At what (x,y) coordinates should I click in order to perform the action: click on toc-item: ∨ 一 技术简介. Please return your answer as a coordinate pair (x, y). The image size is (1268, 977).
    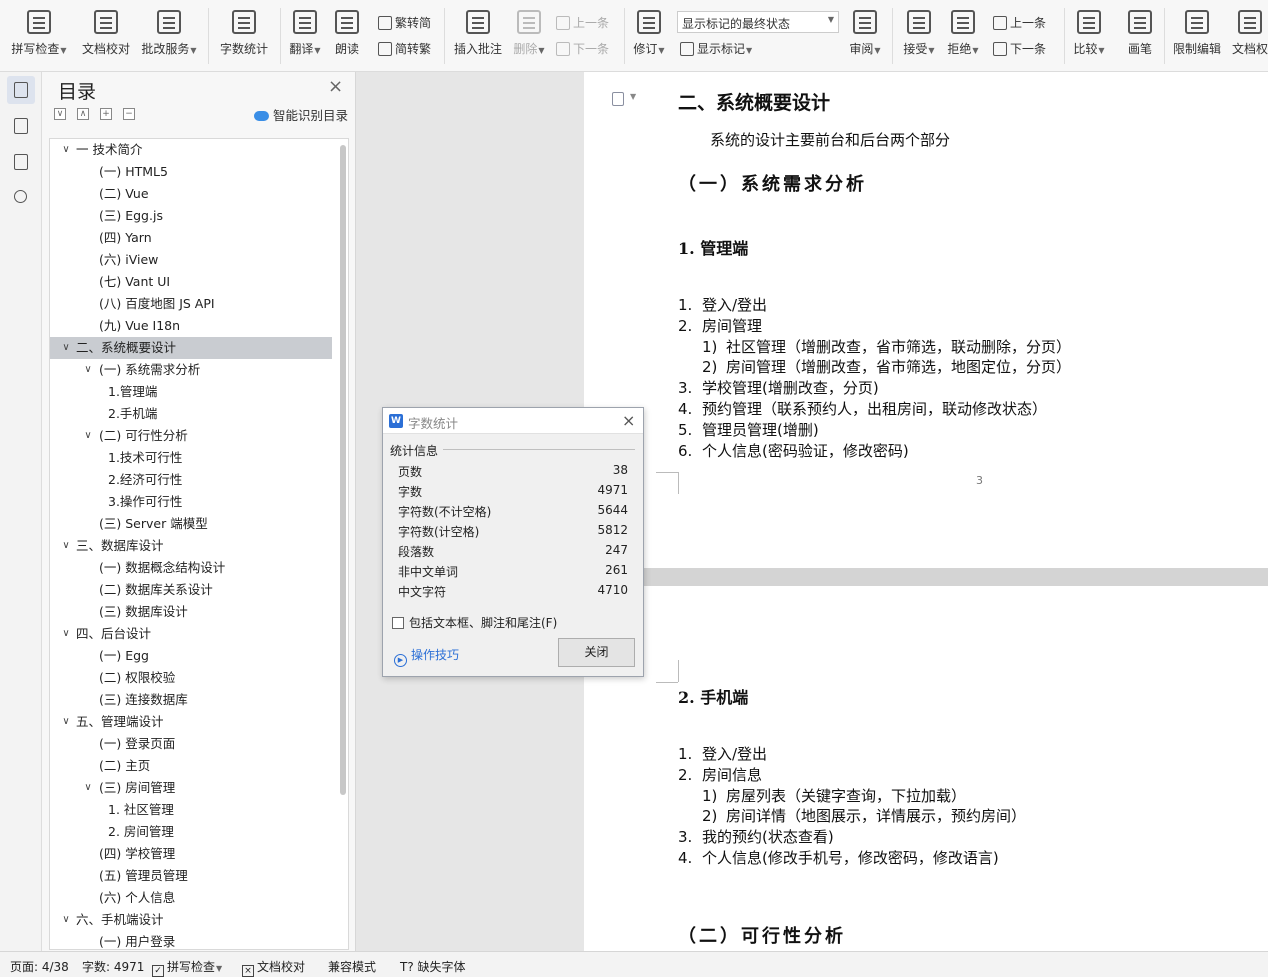
    Looking at the image, I should click on (191, 150).